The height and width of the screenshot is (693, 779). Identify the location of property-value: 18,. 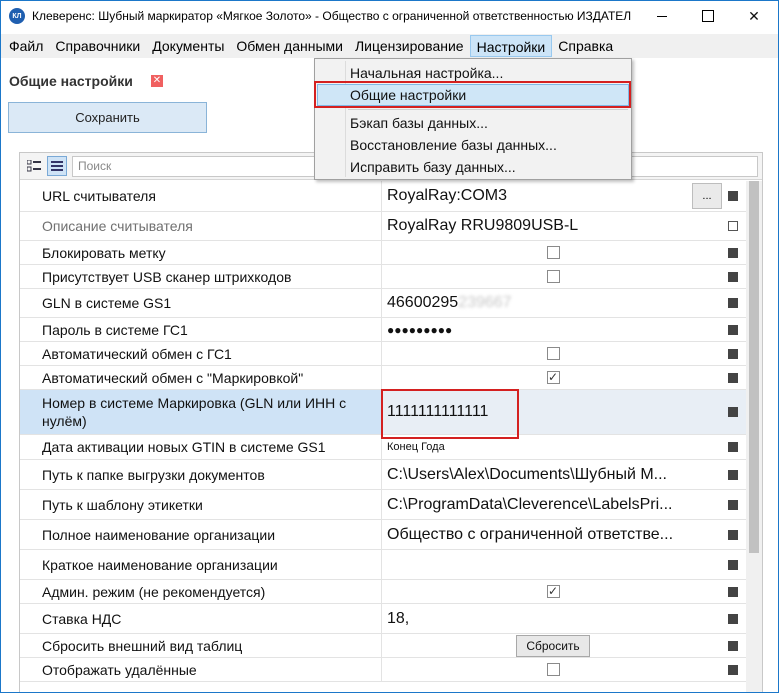
(553, 618).